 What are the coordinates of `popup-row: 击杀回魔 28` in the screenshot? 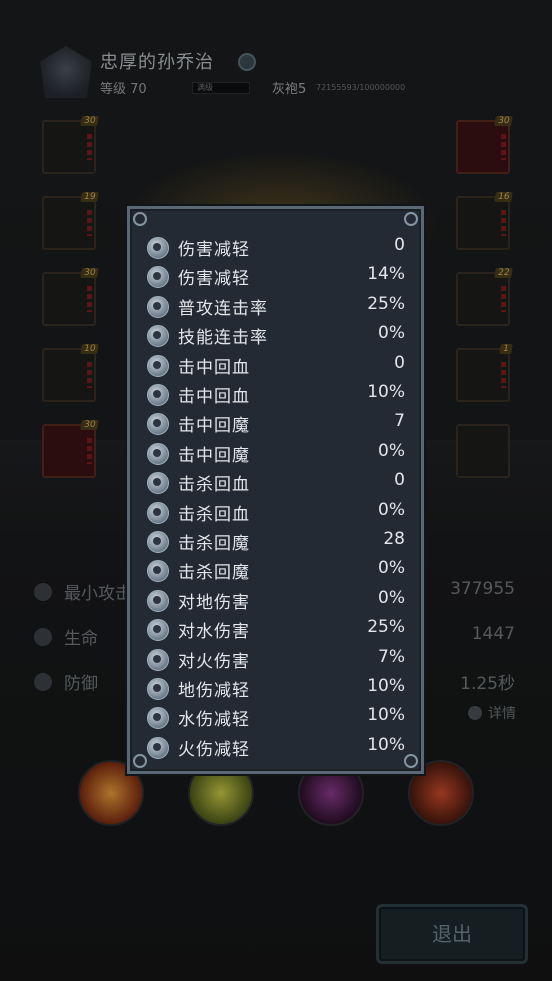 It's located at (275, 540).